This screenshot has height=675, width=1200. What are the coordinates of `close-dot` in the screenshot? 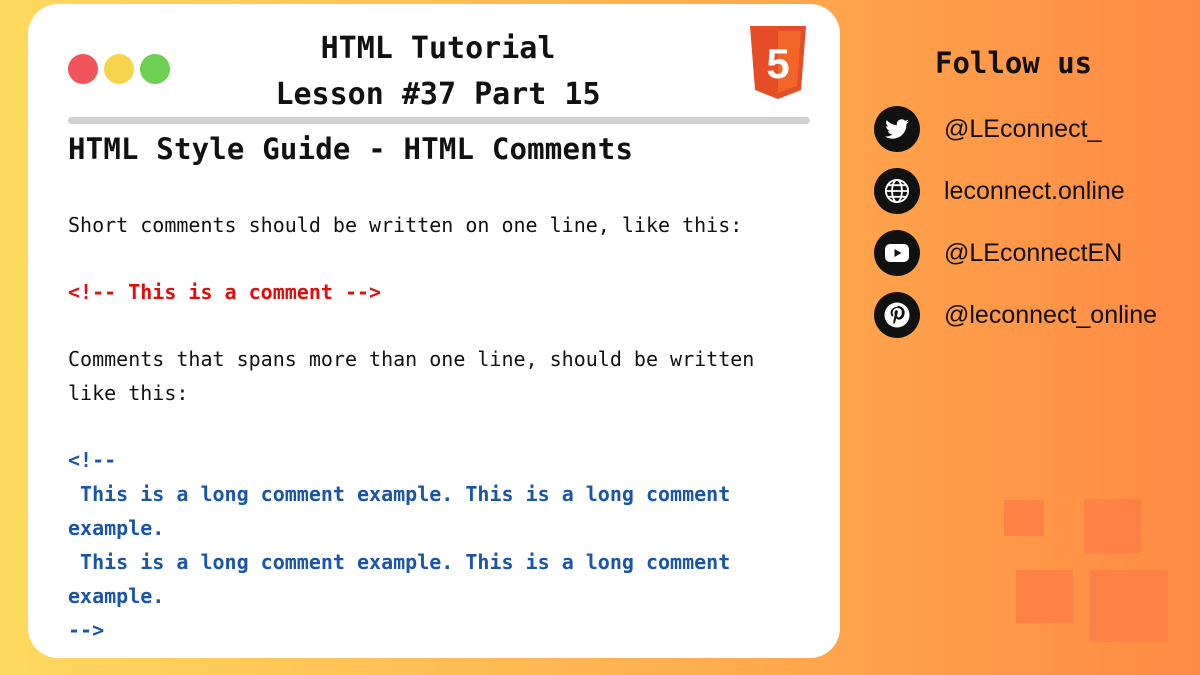 It's located at (83, 69).